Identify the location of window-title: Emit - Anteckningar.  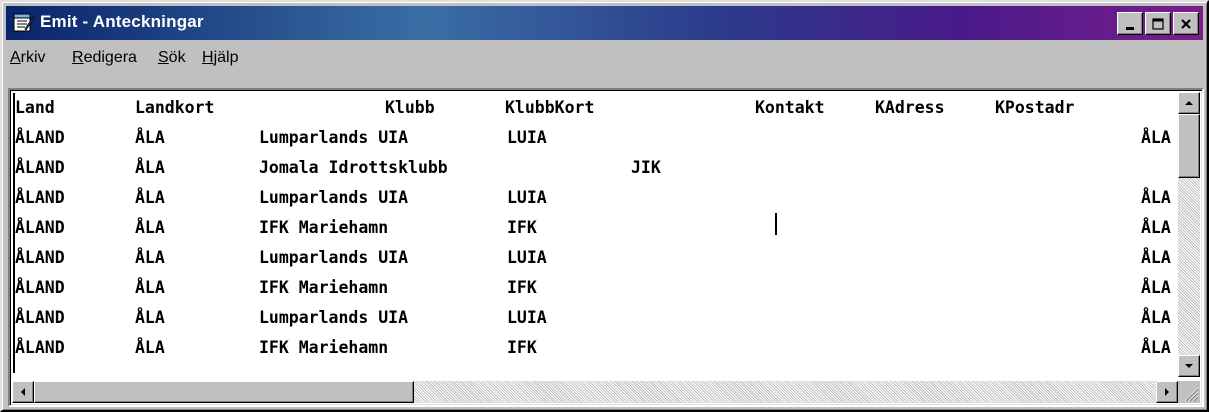
(122, 21).